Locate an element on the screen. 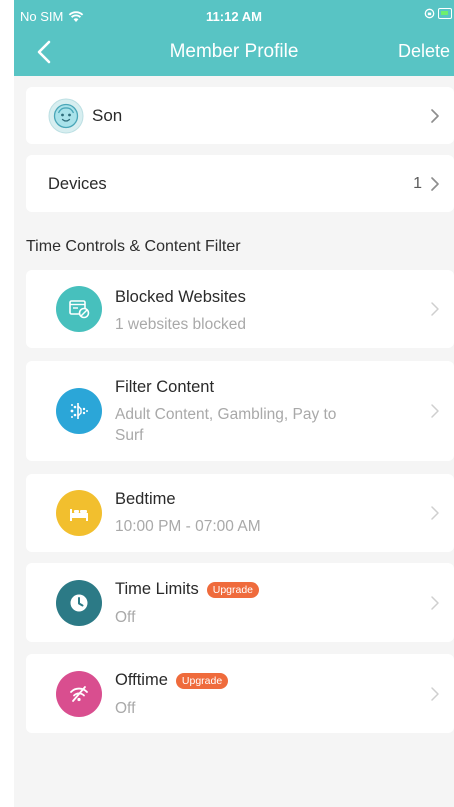  devices-count: 1 is located at coordinates (417, 183).